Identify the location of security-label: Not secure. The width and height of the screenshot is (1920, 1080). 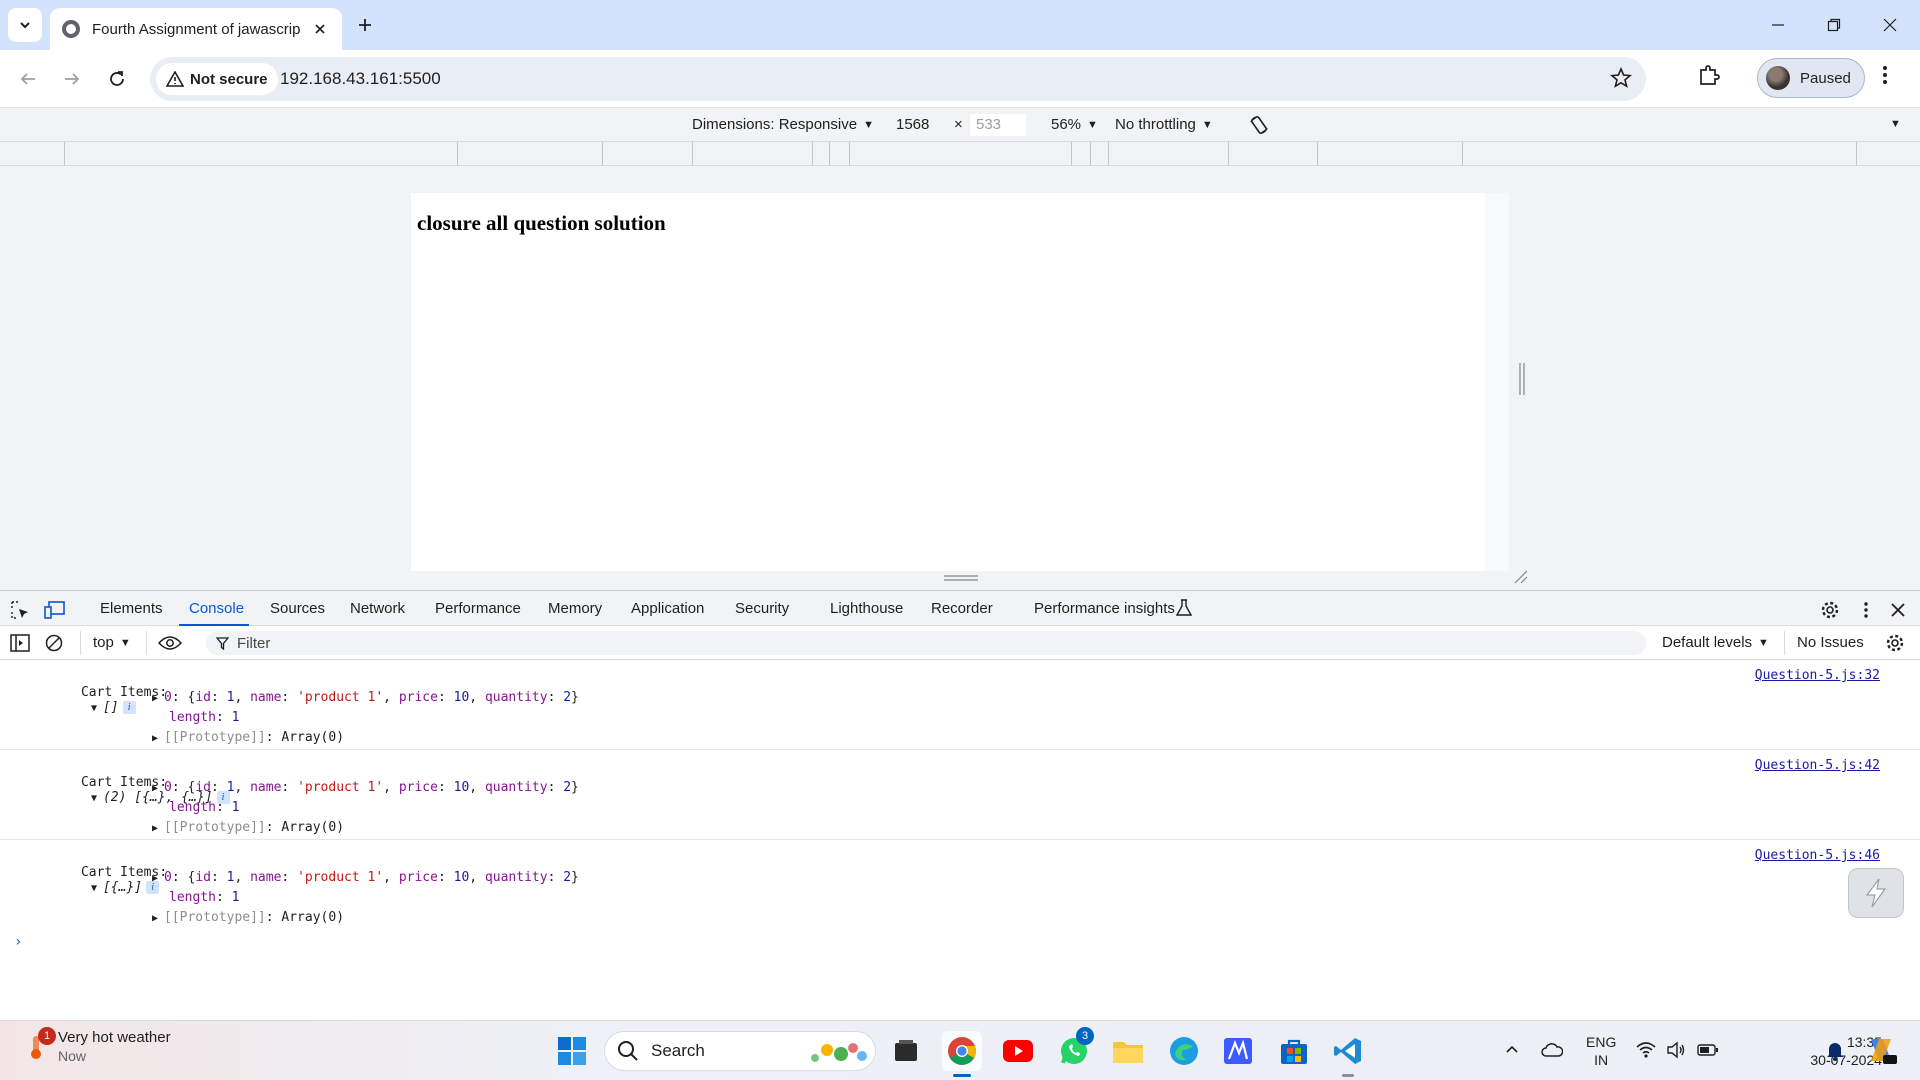
(229, 79).